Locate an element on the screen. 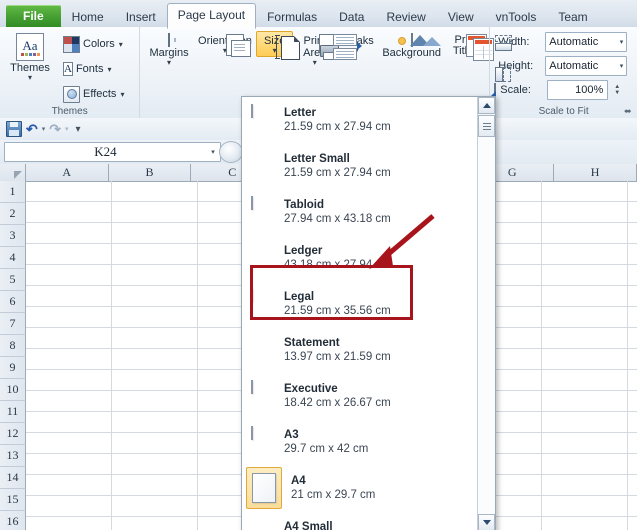 The height and width of the screenshot is (530, 637). breaks-button: Breaks ▾ is located at coordinates (354, 45).